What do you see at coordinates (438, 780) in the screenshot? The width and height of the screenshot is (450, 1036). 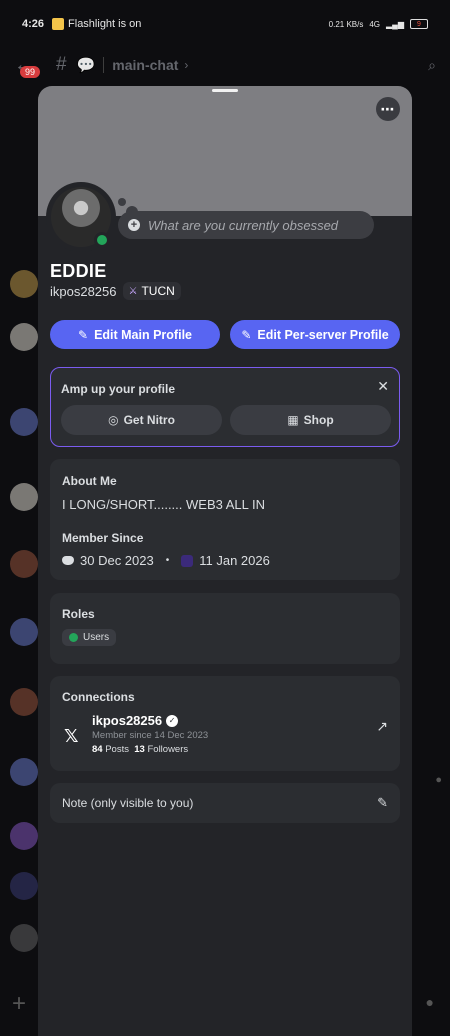 I see `emoji-icon: ●` at bounding box center [438, 780].